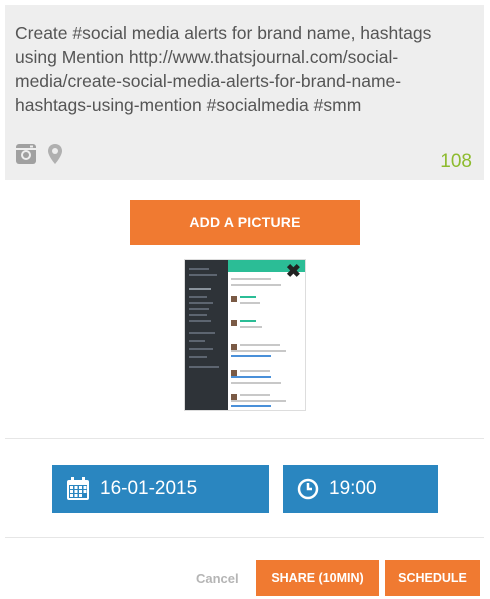  What do you see at coordinates (293, 271) in the screenshot?
I see `remove-picture-icon: ✖` at bounding box center [293, 271].